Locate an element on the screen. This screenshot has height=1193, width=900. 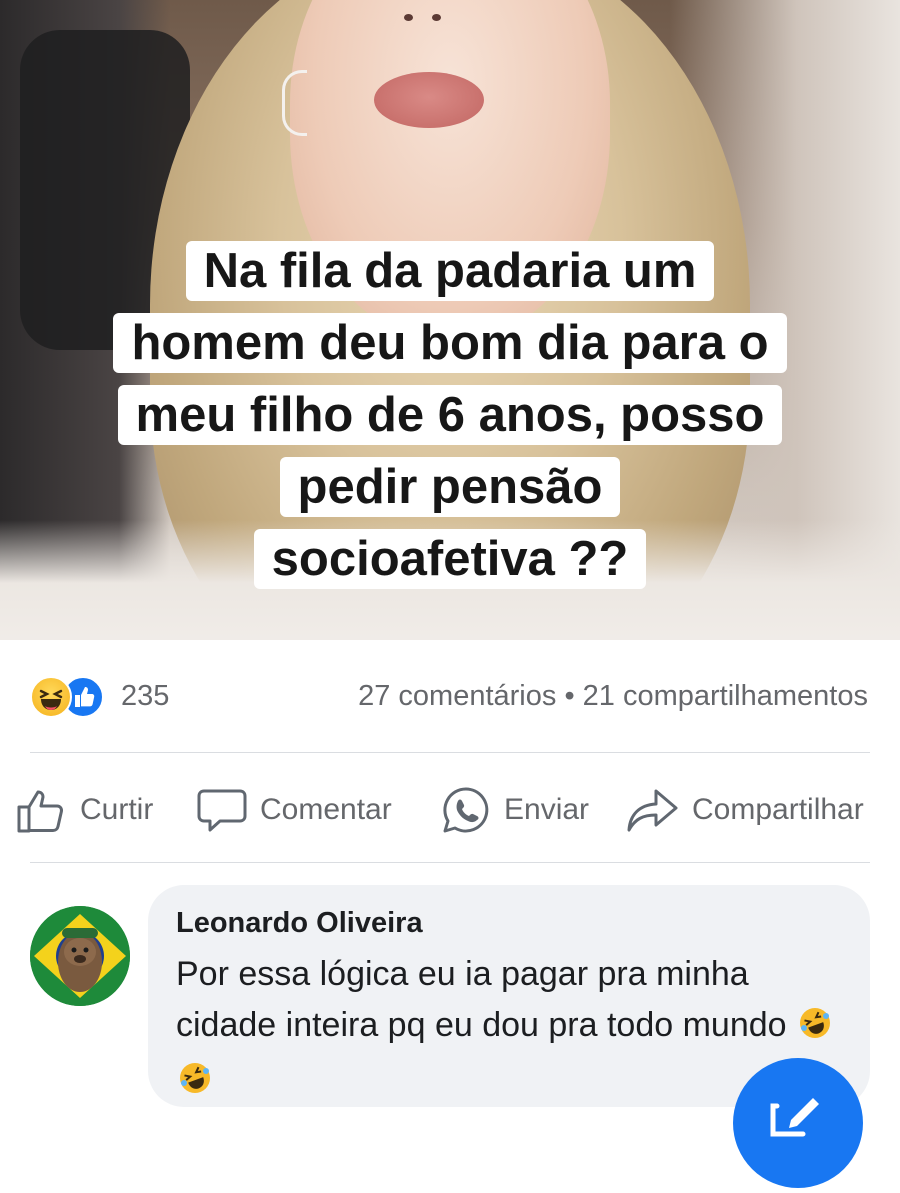
like-button: Curtir is located at coordinates (84, 810).